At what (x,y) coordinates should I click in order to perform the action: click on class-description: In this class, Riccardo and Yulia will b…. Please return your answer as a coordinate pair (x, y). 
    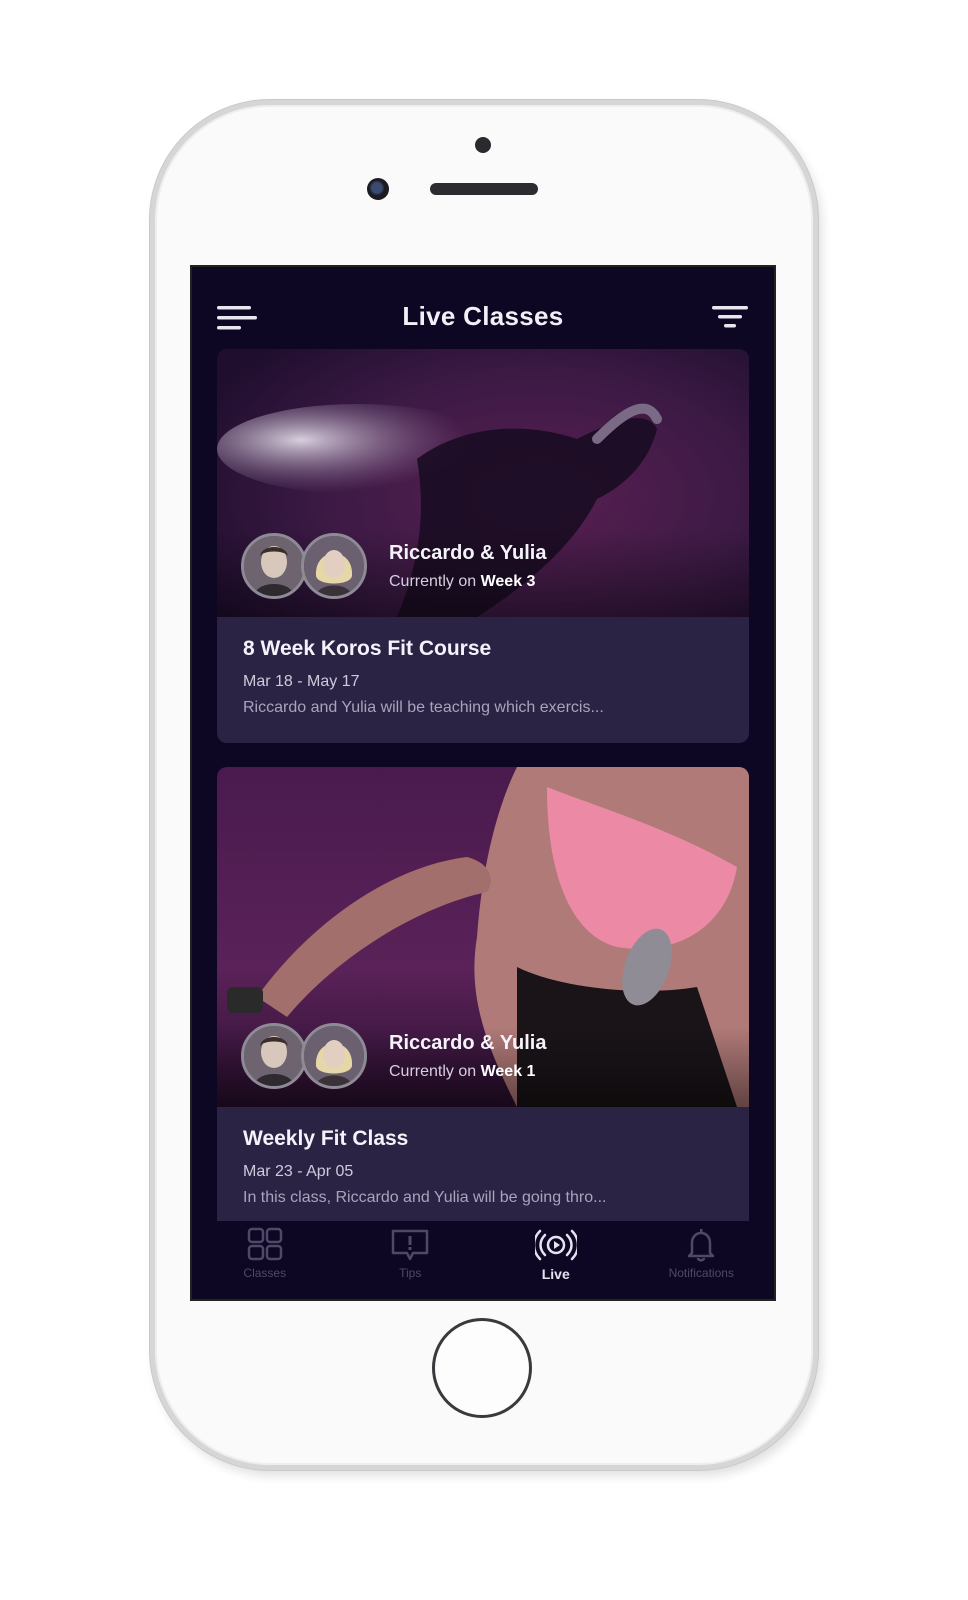
    Looking at the image, I should click on (425, 1197).